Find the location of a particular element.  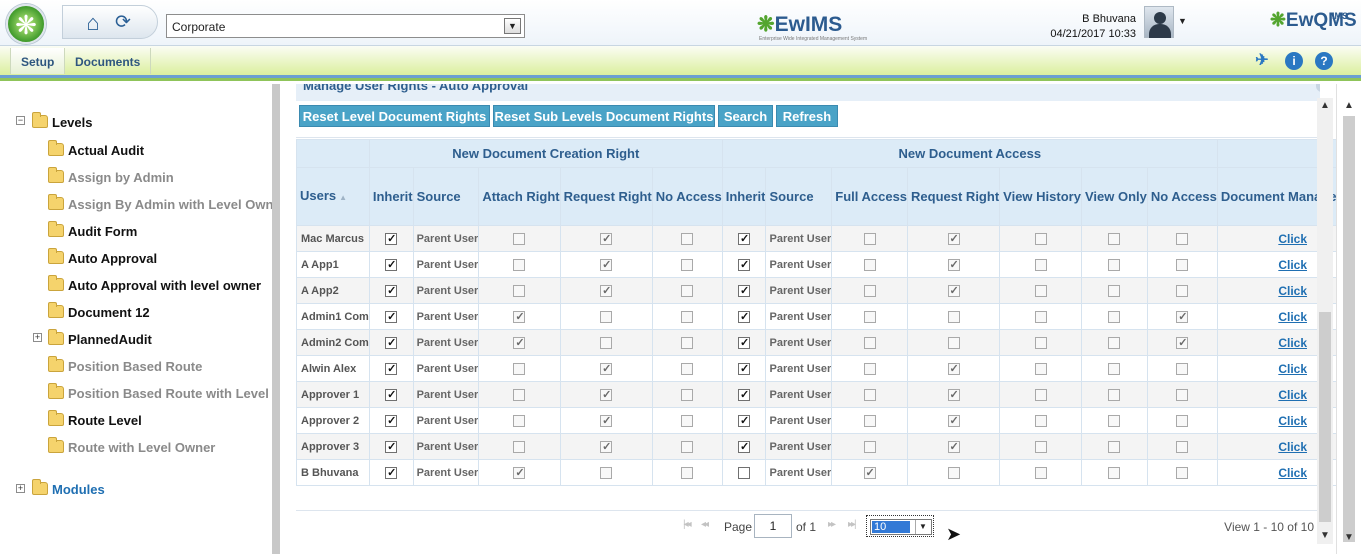

info-icon: i is located at coordinates (1294, 61).